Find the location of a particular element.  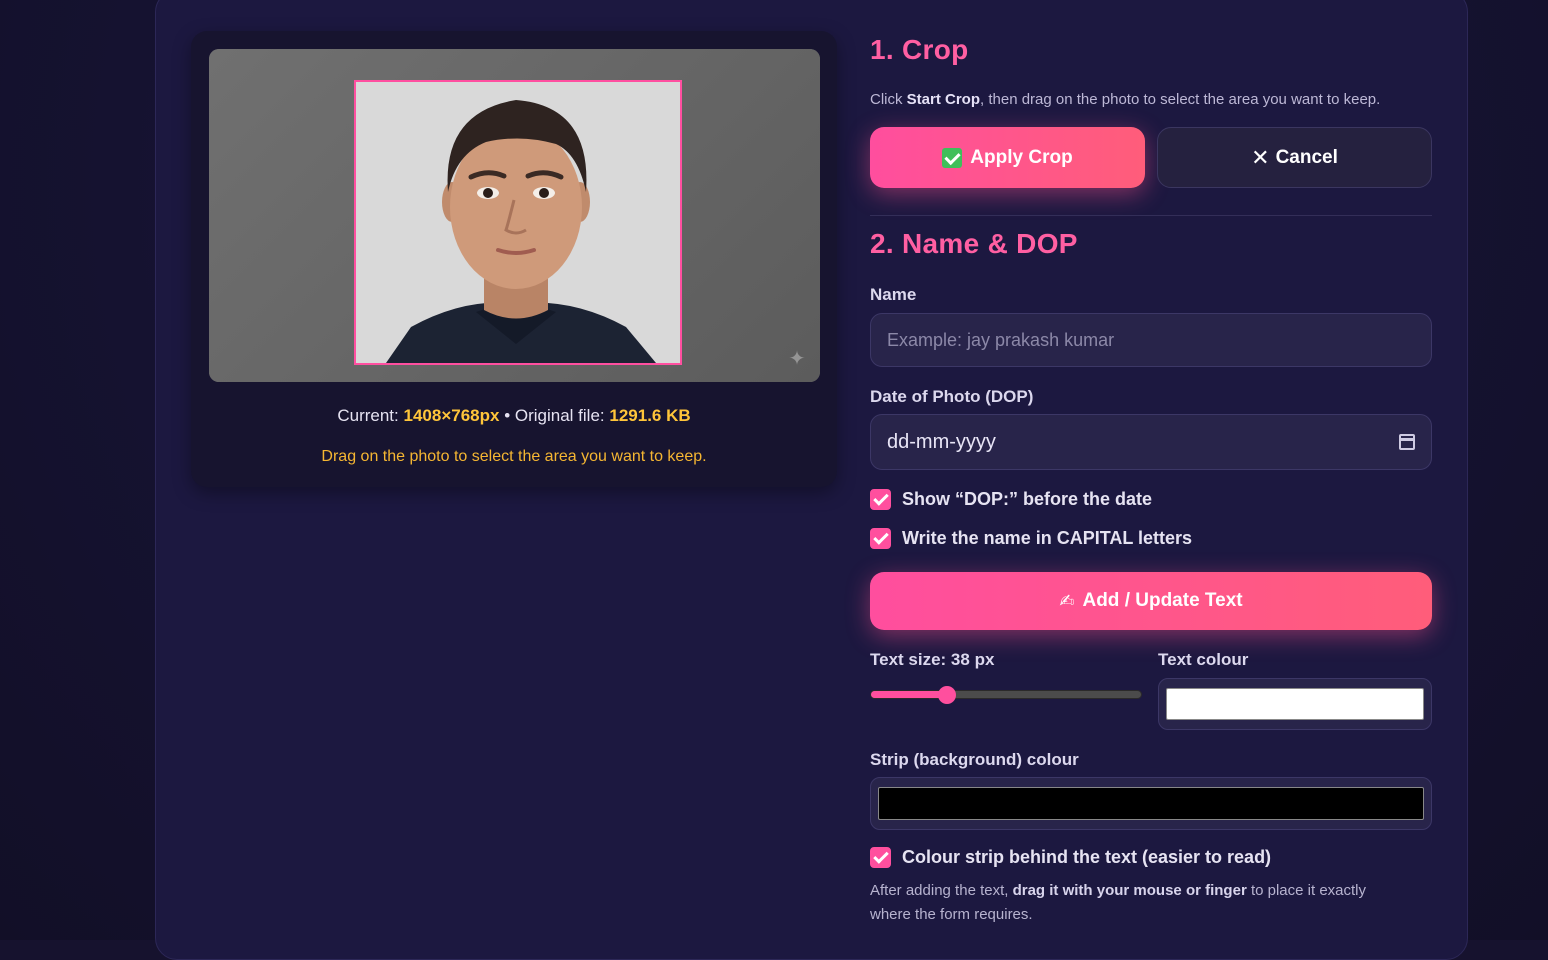

crop-selection is located at coordinates (518, 222).